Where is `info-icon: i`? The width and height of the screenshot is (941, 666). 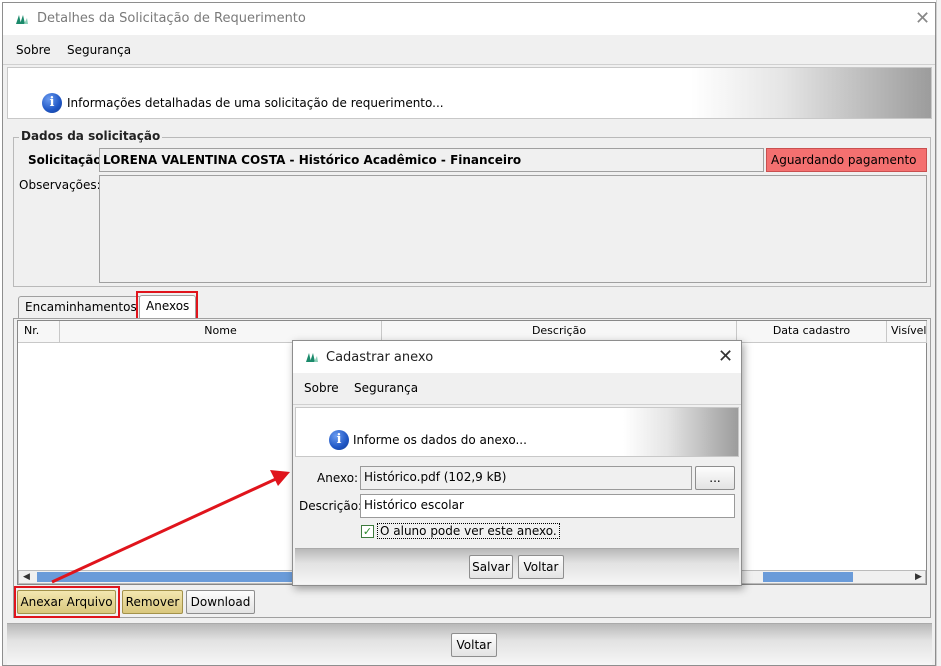
info-icon: i is located at coordinates (52, 103).